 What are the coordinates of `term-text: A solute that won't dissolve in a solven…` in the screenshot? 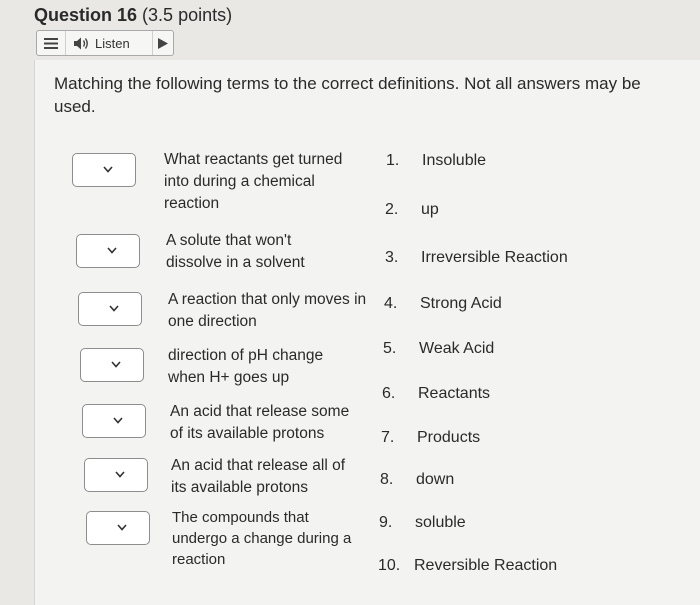 It's located at (235, 251).